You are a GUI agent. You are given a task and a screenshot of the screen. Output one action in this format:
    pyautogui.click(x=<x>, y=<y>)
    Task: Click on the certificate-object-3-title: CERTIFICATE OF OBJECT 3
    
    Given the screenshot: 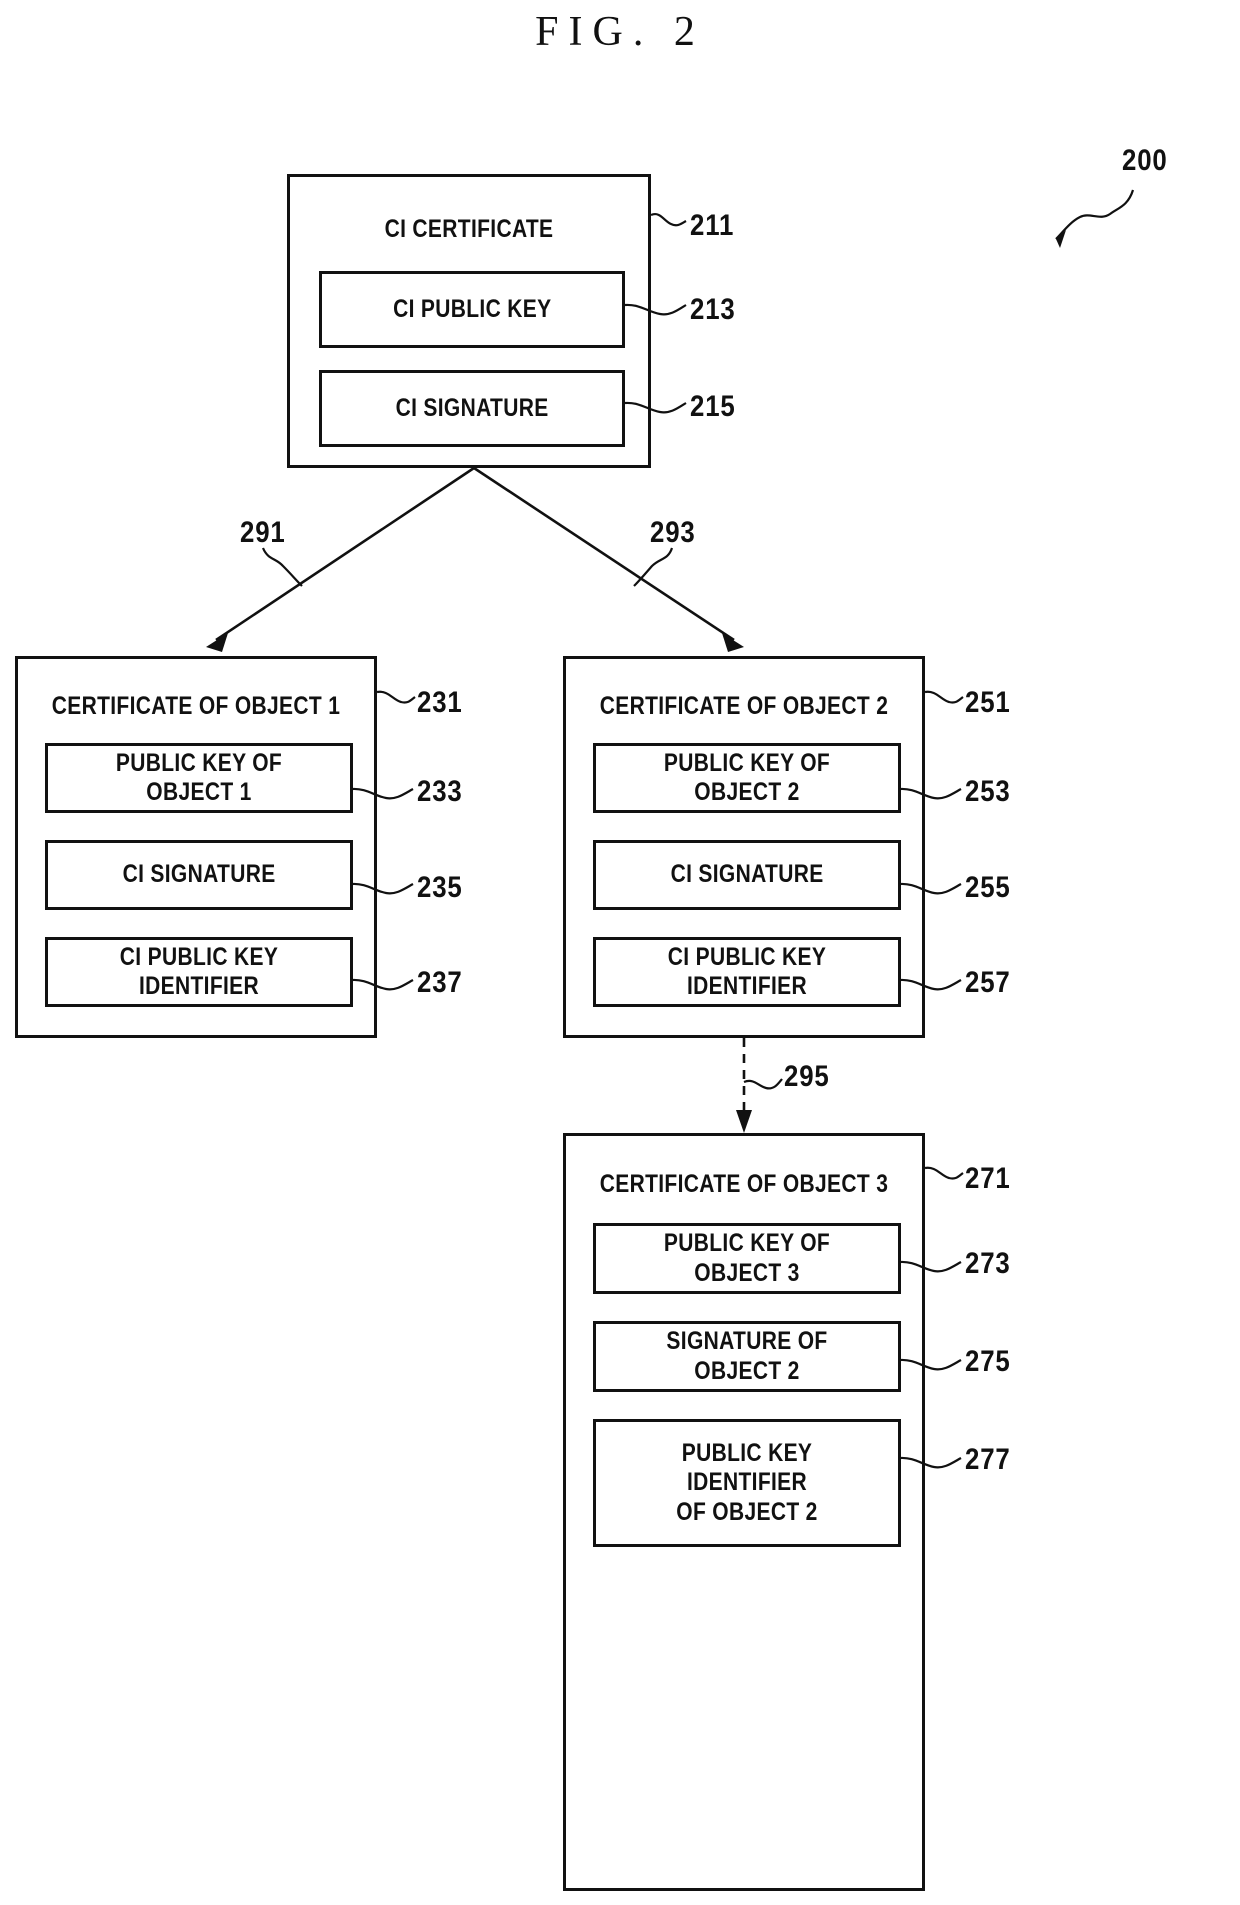 What is the action you would take?
    pyautogui.click(x=744, y=1184)
    